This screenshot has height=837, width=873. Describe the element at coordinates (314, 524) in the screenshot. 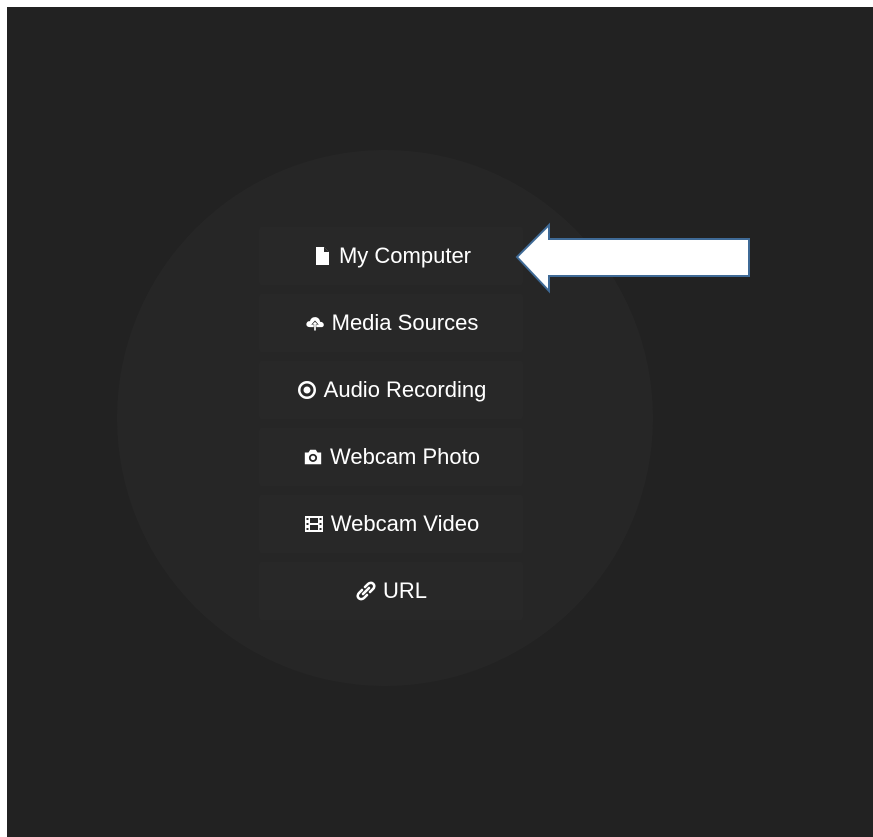

I see `film-icon` at that location.